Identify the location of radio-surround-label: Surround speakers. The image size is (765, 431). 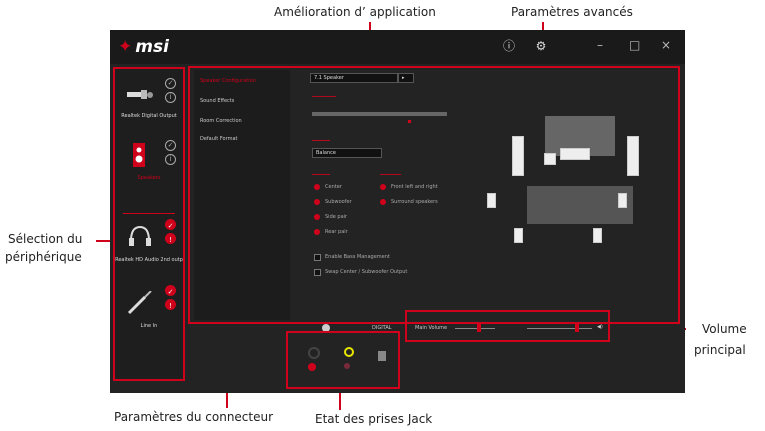
(414, 202).